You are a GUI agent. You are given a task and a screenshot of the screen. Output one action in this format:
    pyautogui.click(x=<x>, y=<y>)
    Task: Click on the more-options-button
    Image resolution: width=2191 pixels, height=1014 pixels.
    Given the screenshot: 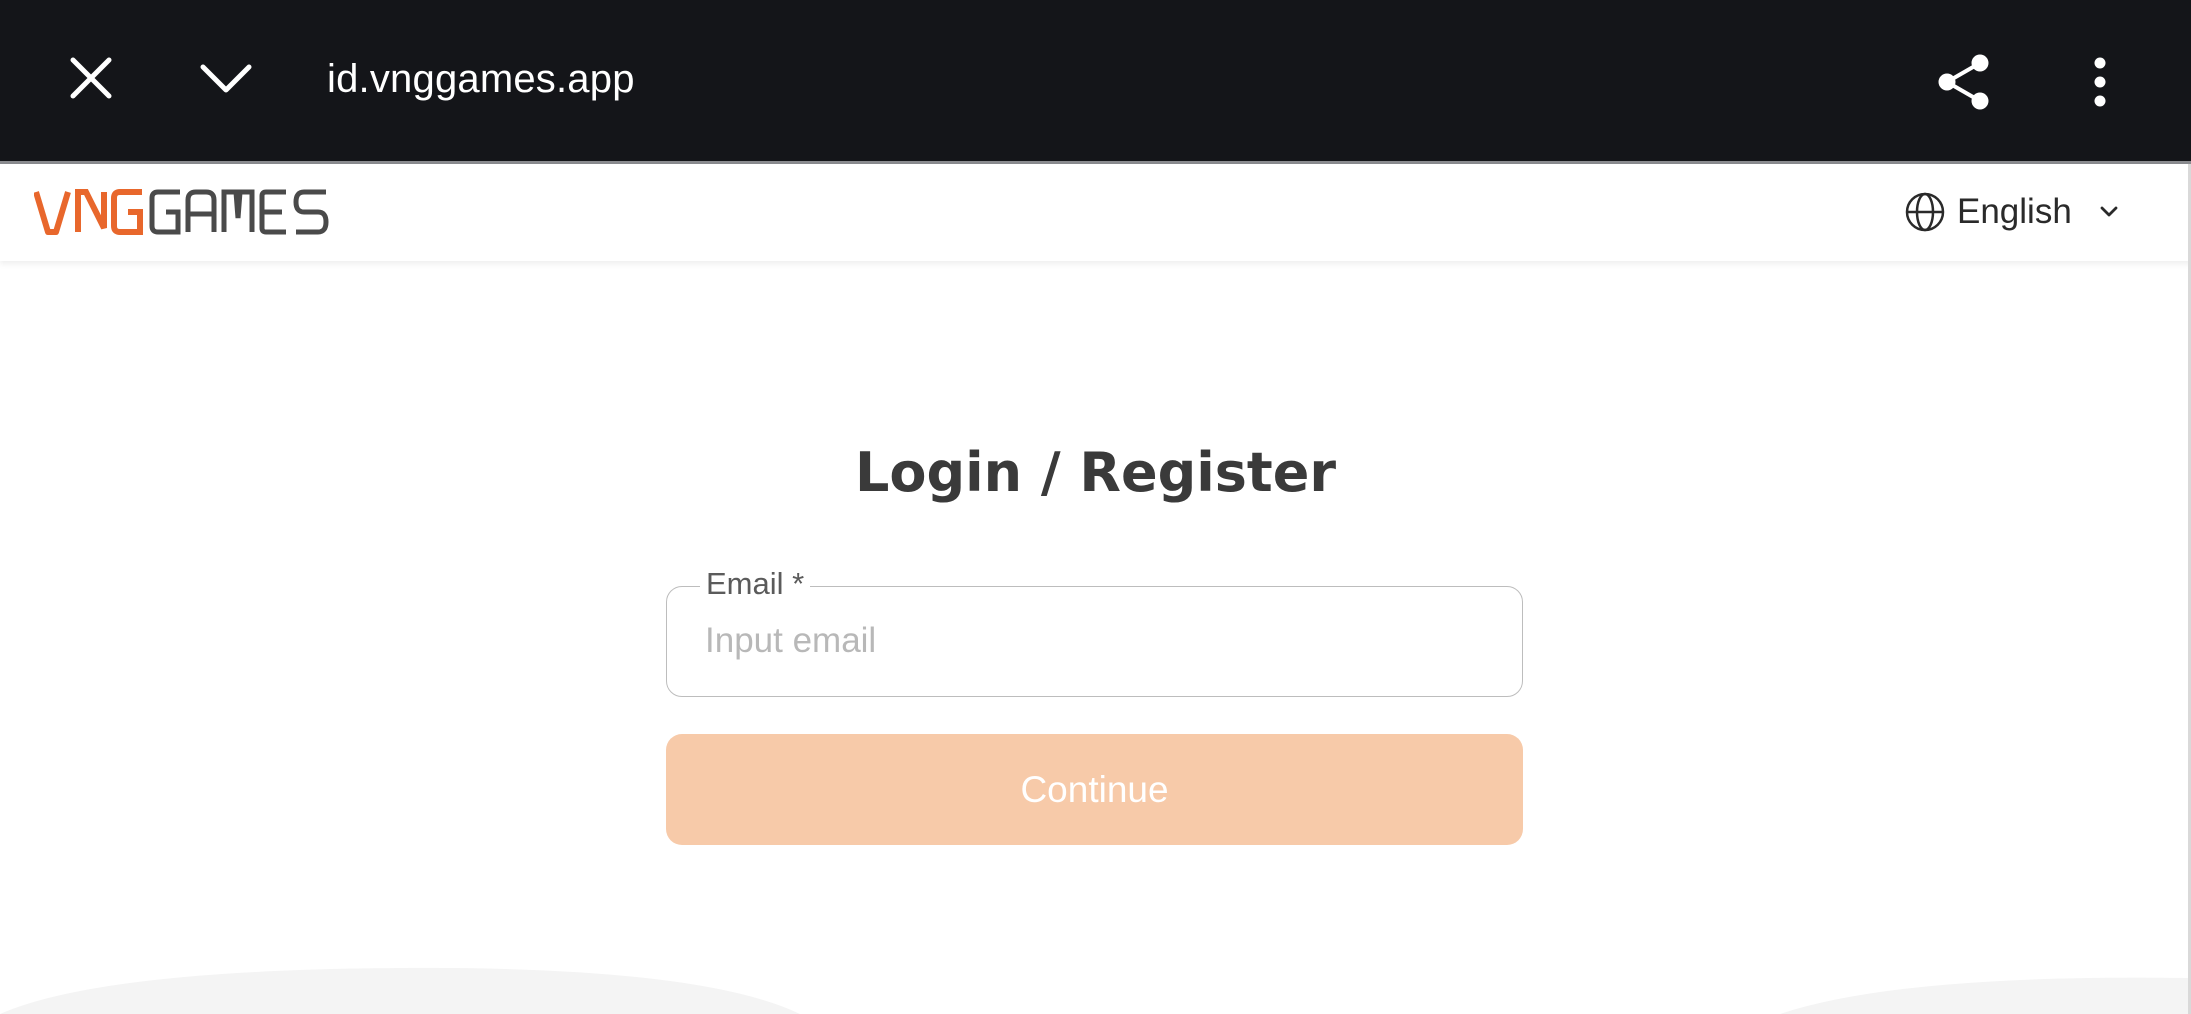 What is the action you would take?
    pyautogui.click(x=2100, y=82)
    